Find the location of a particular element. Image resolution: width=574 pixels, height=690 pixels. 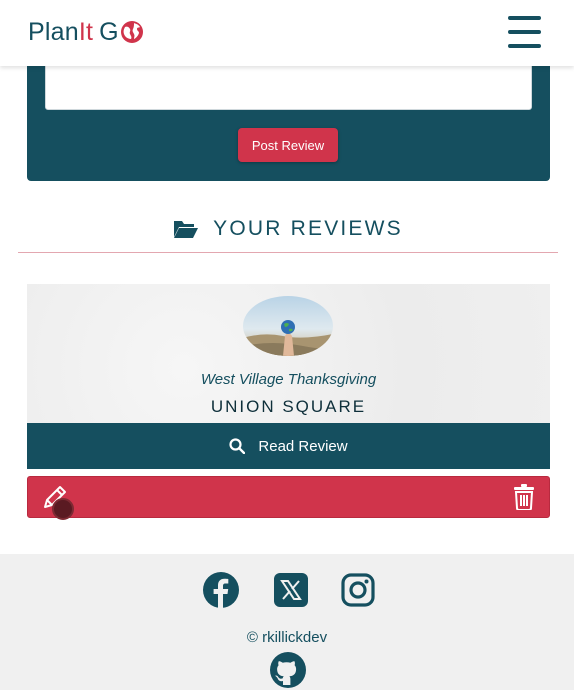

hamburger-menu-icon is located at coordinates (524, 32).